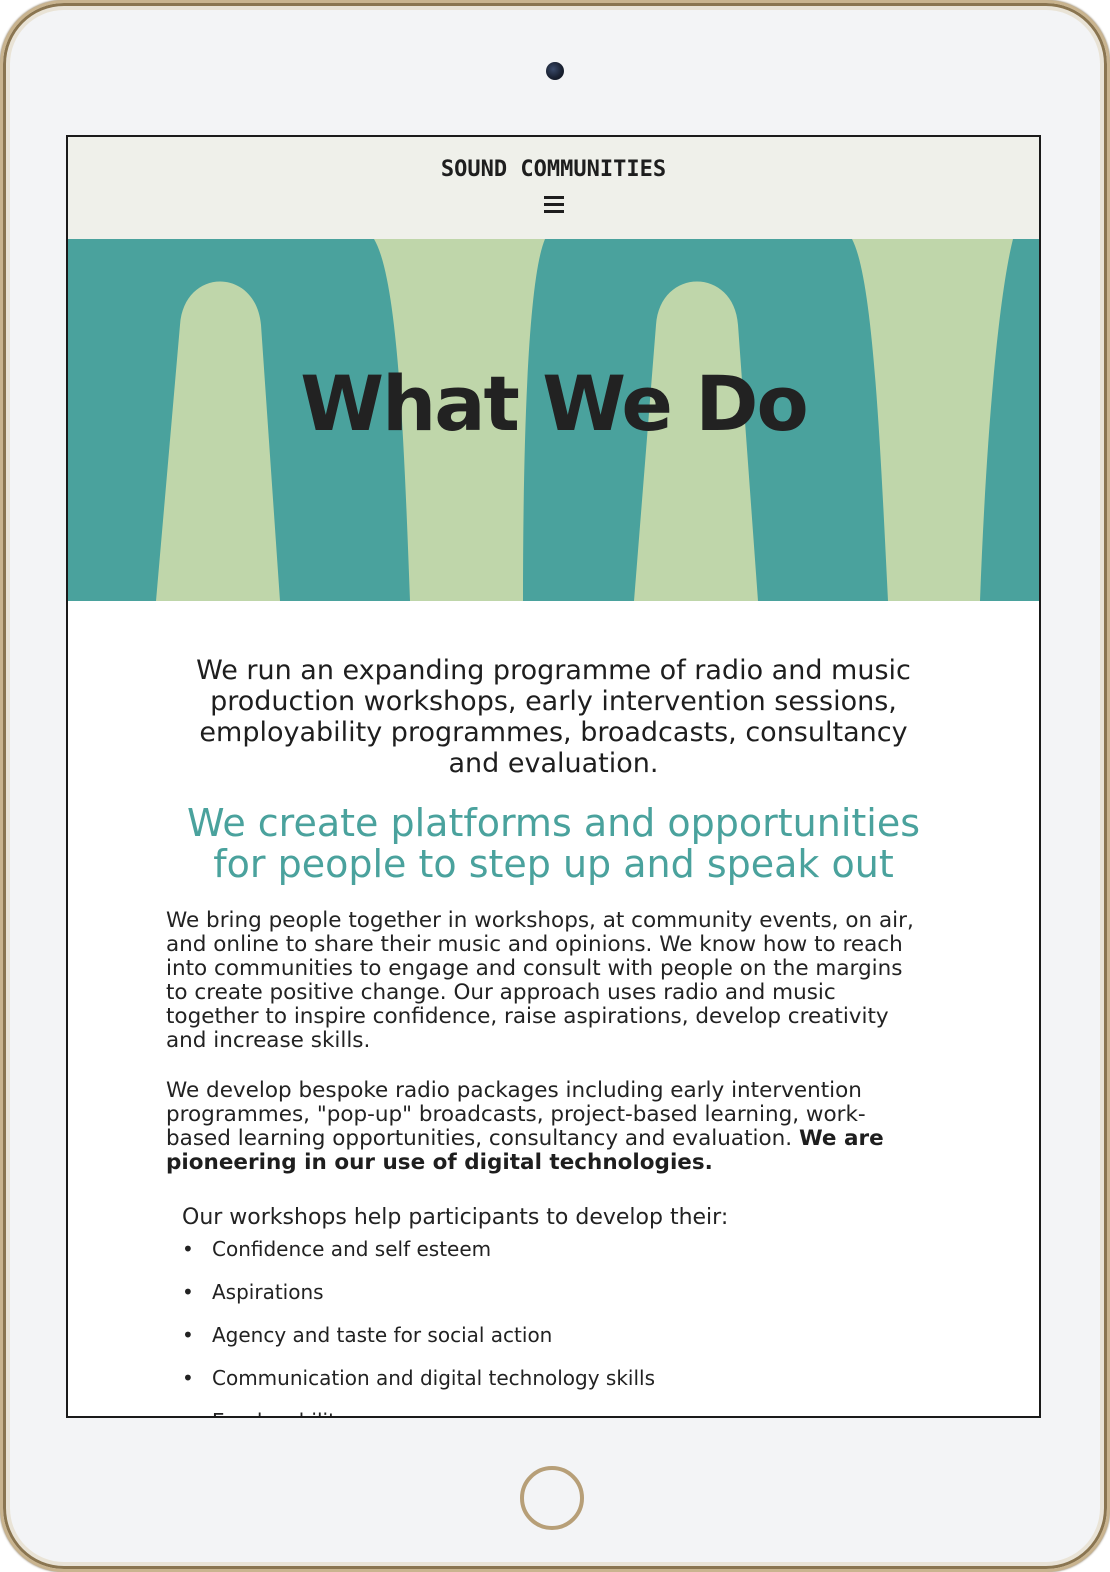 This screenshot has height=1572, width=1110. Describe the element at coordinates (555, 71) in the screenshot. I see `camera-icon` at that location.